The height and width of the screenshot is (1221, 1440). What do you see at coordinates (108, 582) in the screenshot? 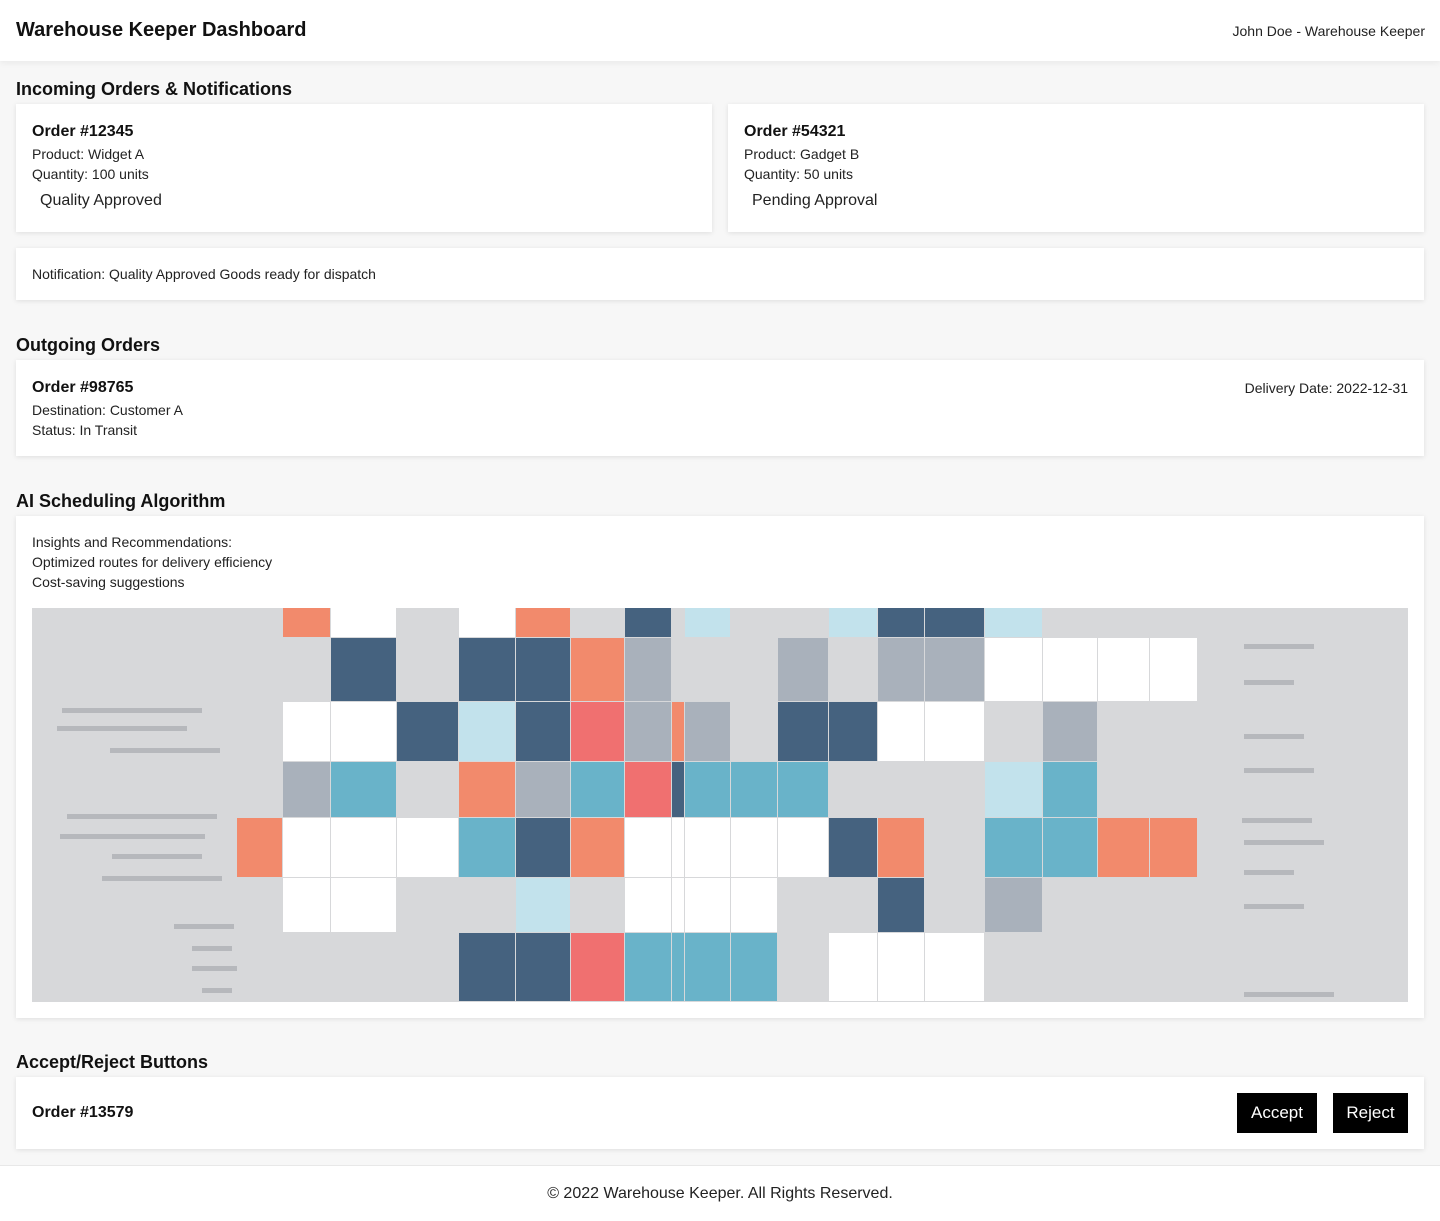
I see `ai-insight-item: Cost-saving suggestions` at bounding box center [108, 582].